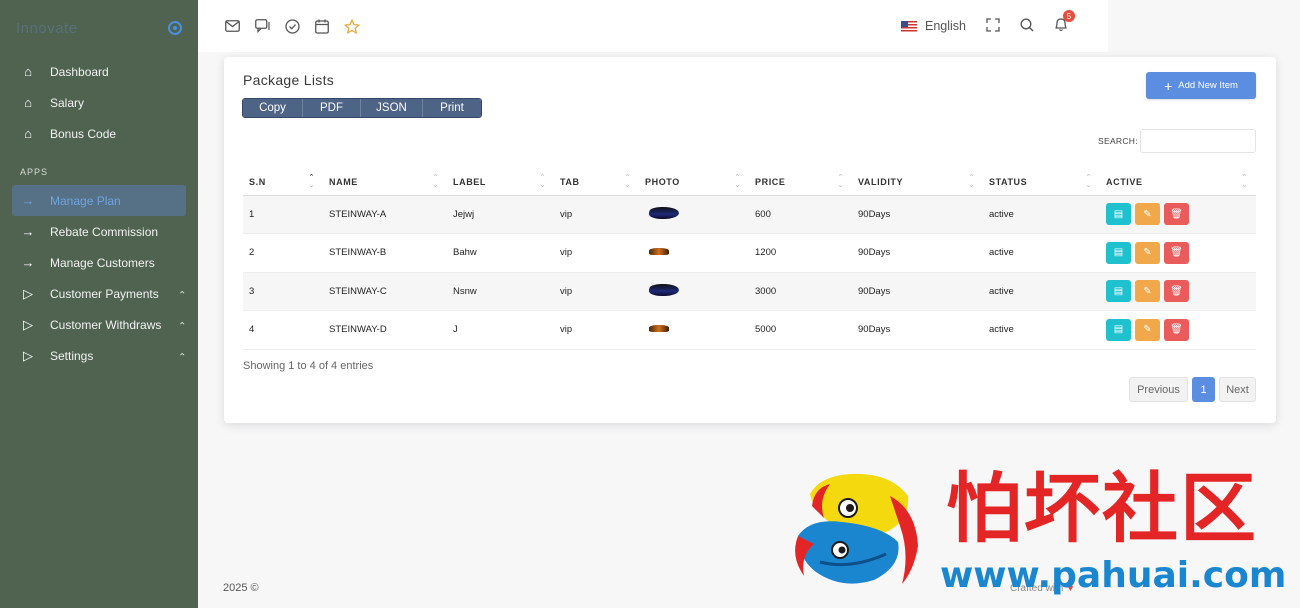 The width and height of the screenshot is (1300, 608). I want to click on calendar-icon, so click(322, 26).